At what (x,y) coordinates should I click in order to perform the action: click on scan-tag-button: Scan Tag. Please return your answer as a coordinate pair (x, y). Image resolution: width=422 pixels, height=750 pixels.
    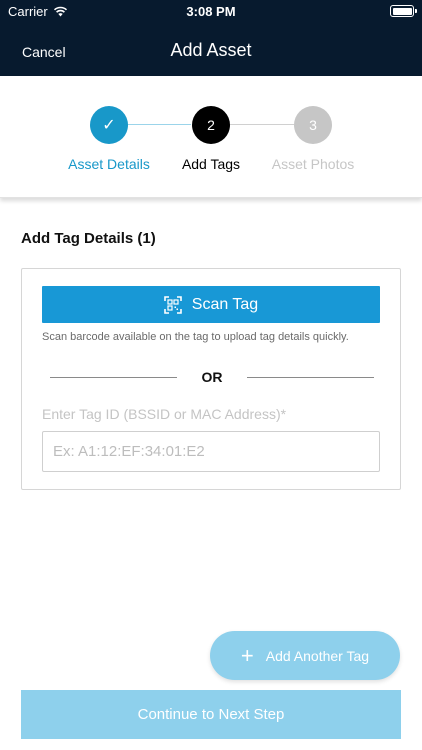
    Looking at the image, I should click on (211, 304).